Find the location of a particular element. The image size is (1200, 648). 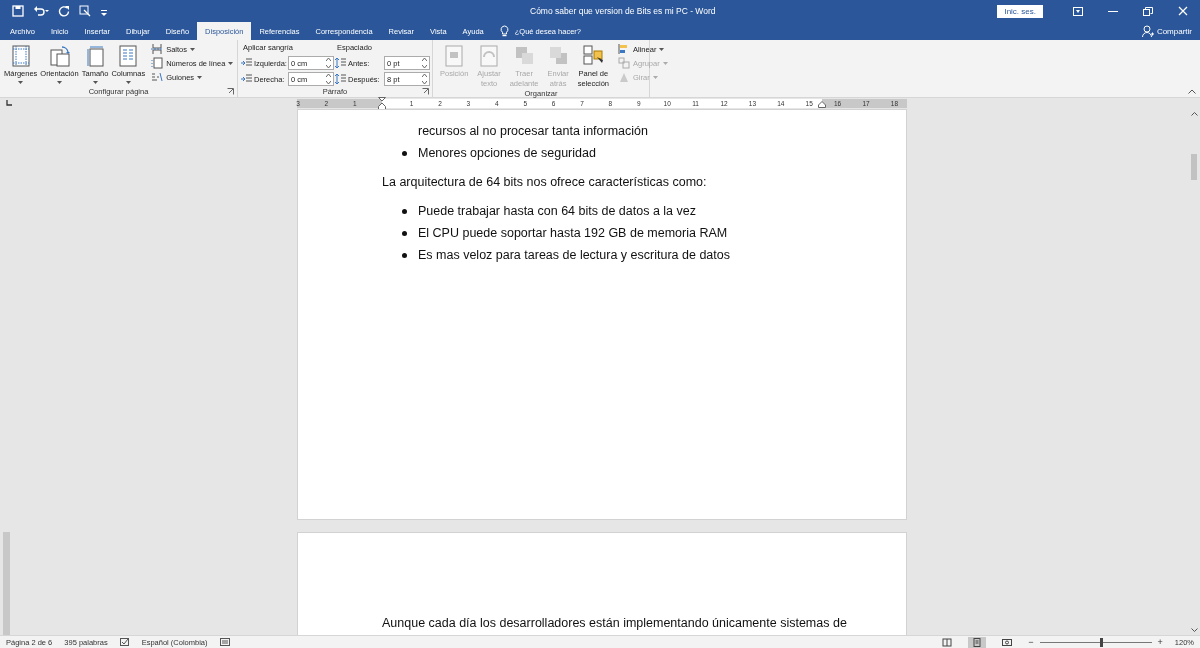

window-title: Cómo saber que version de Bits es mi PC - Word is located at coordinates (623, 11).